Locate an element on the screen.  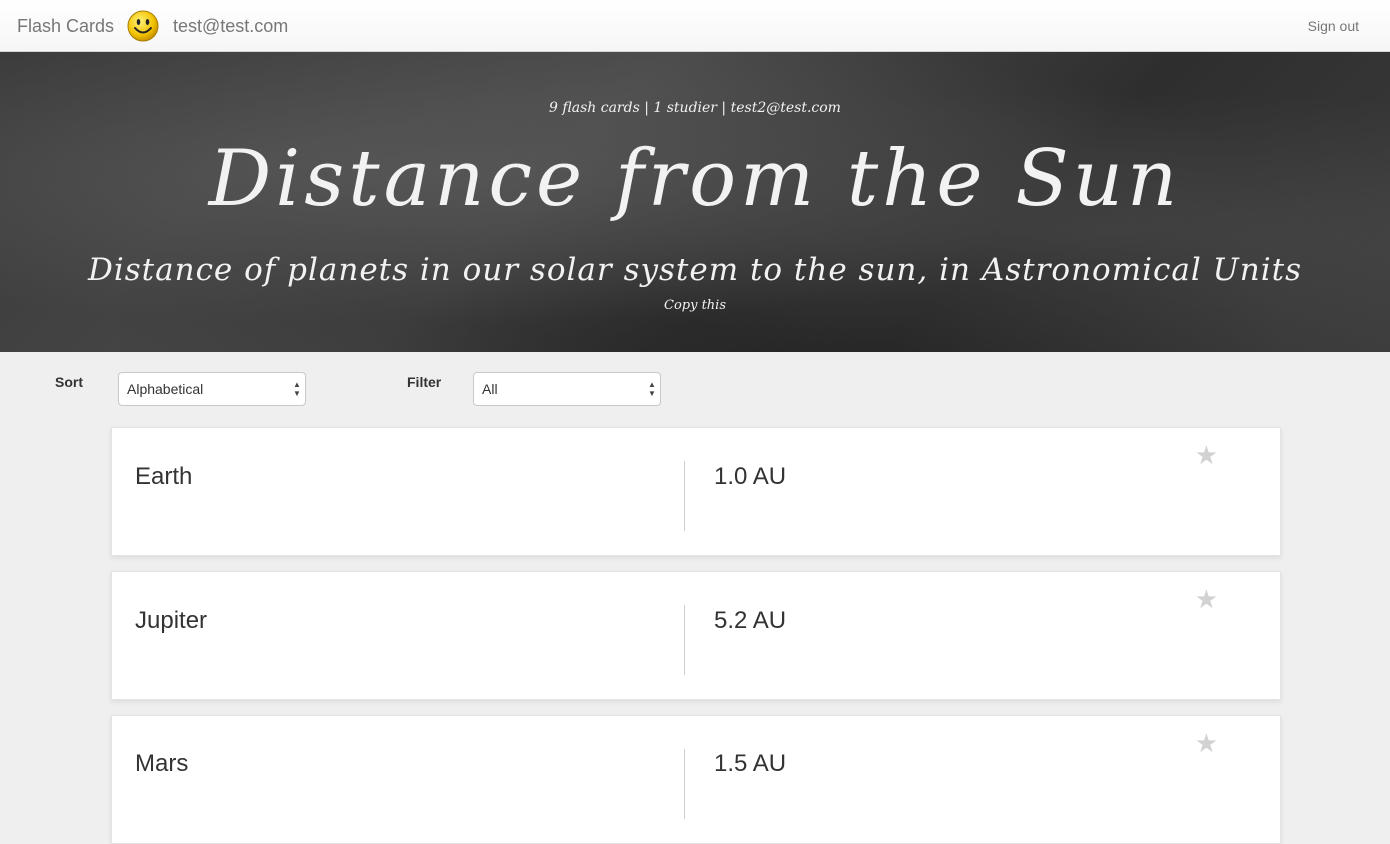
navbar: Flash Cards test@test.com Sign out is located at coordinates (695, 26).